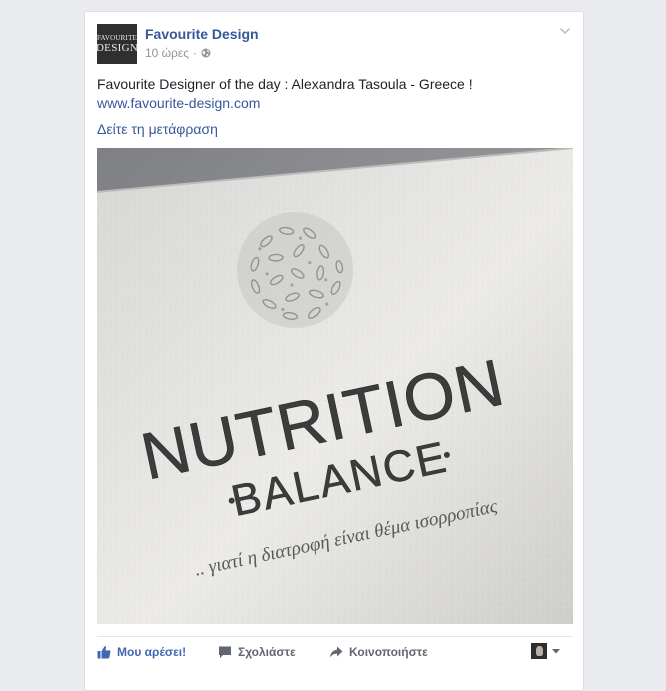 The height and width of the screenshot is (691, 666). Describe the element at coordinates (206, 53) in the screenshot. I see `globe-icon` at that location.